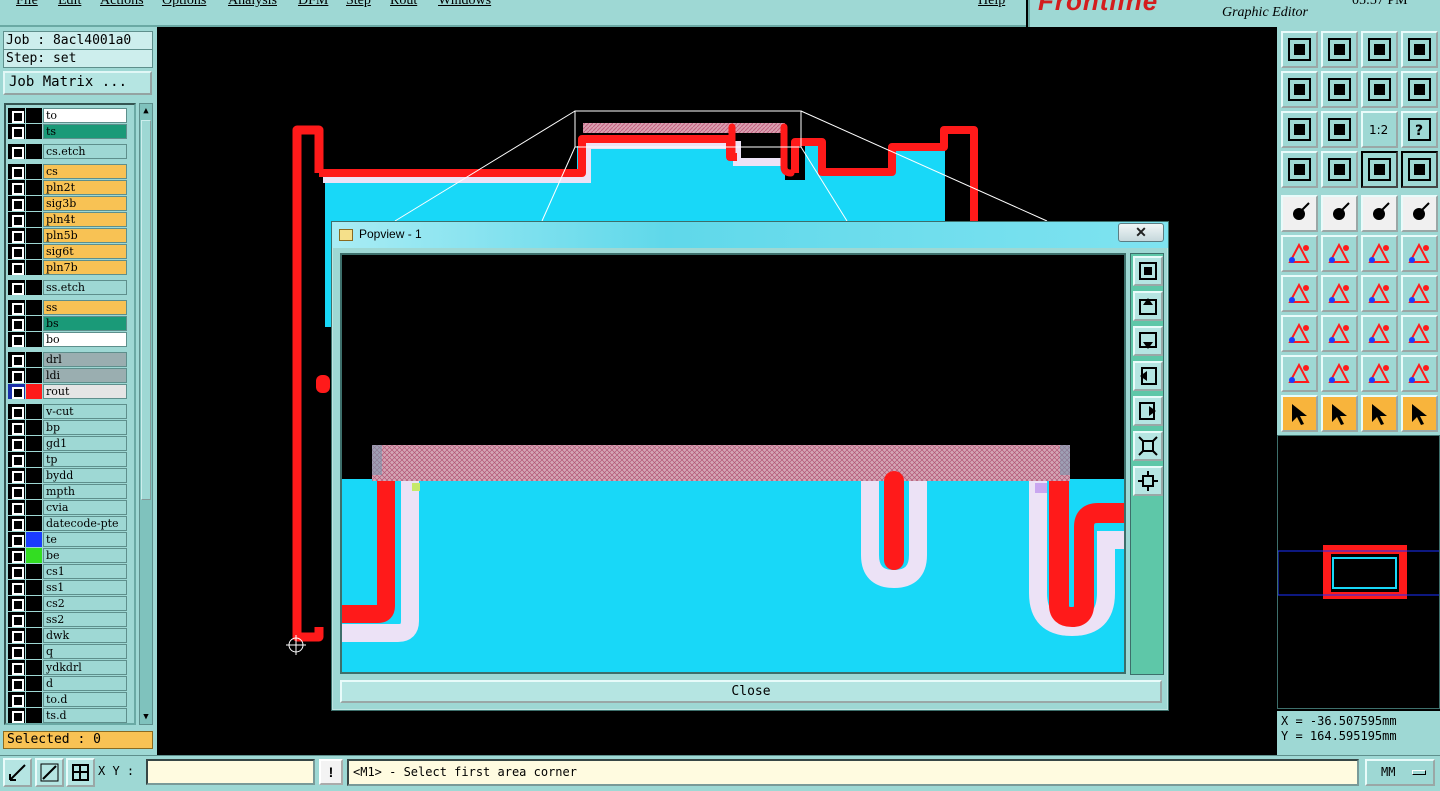 This screenshot has width=1440, height=791. What do you see at coordinates (68, 539) in the screenshot?
I see `layer-row-te: te` at bounding box center [68, 539].